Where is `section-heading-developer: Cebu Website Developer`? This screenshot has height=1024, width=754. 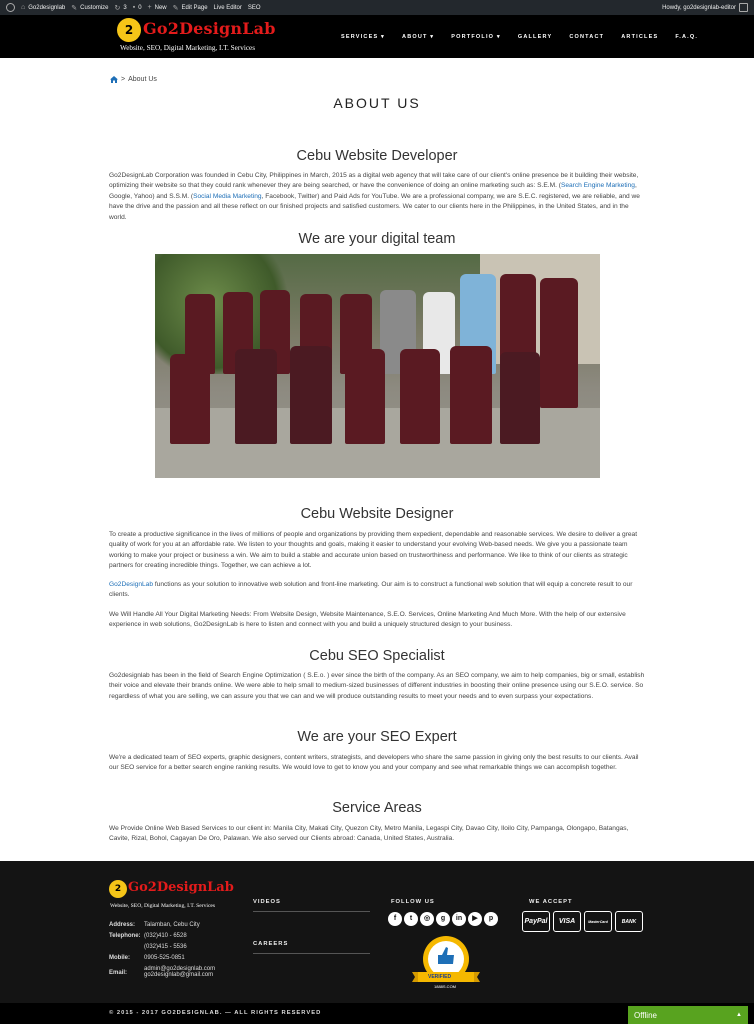 section-heading-developer: Cebu Website Developer is located at coordinates (377, 156).